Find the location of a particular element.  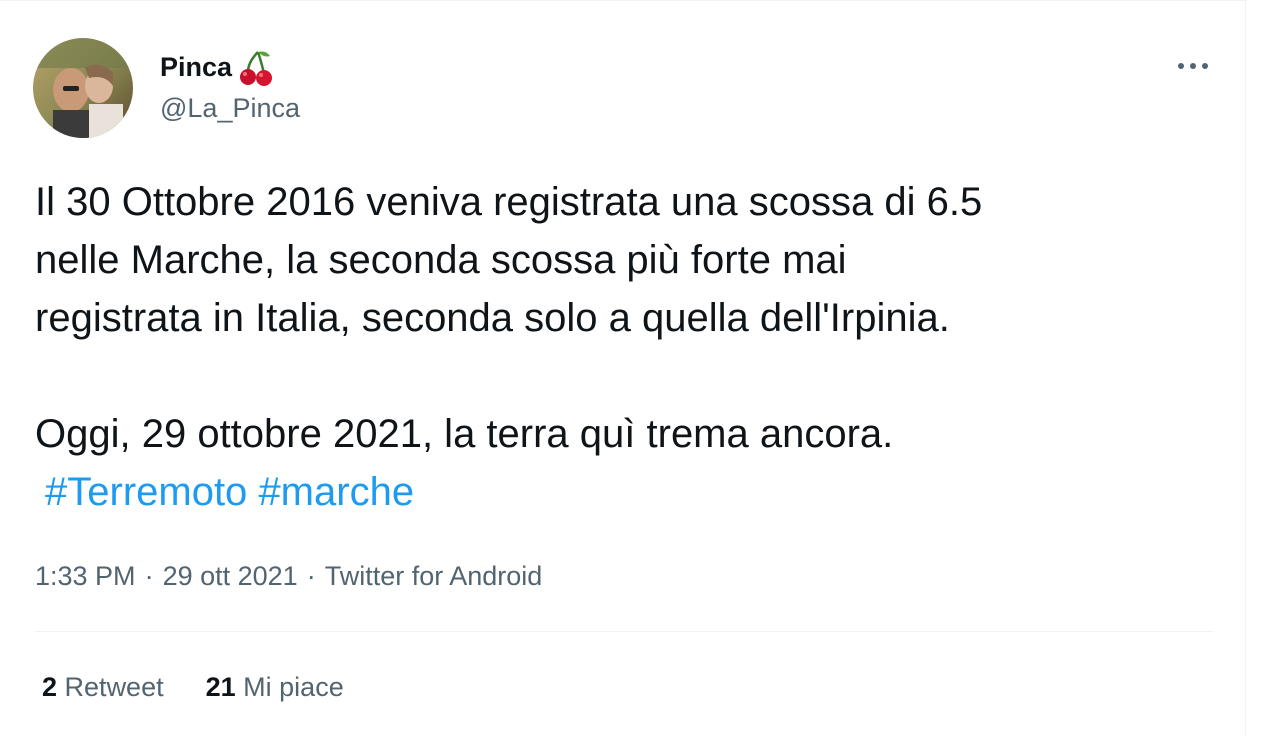

author-name-row: Pinca is located at coordinates (217, 67).